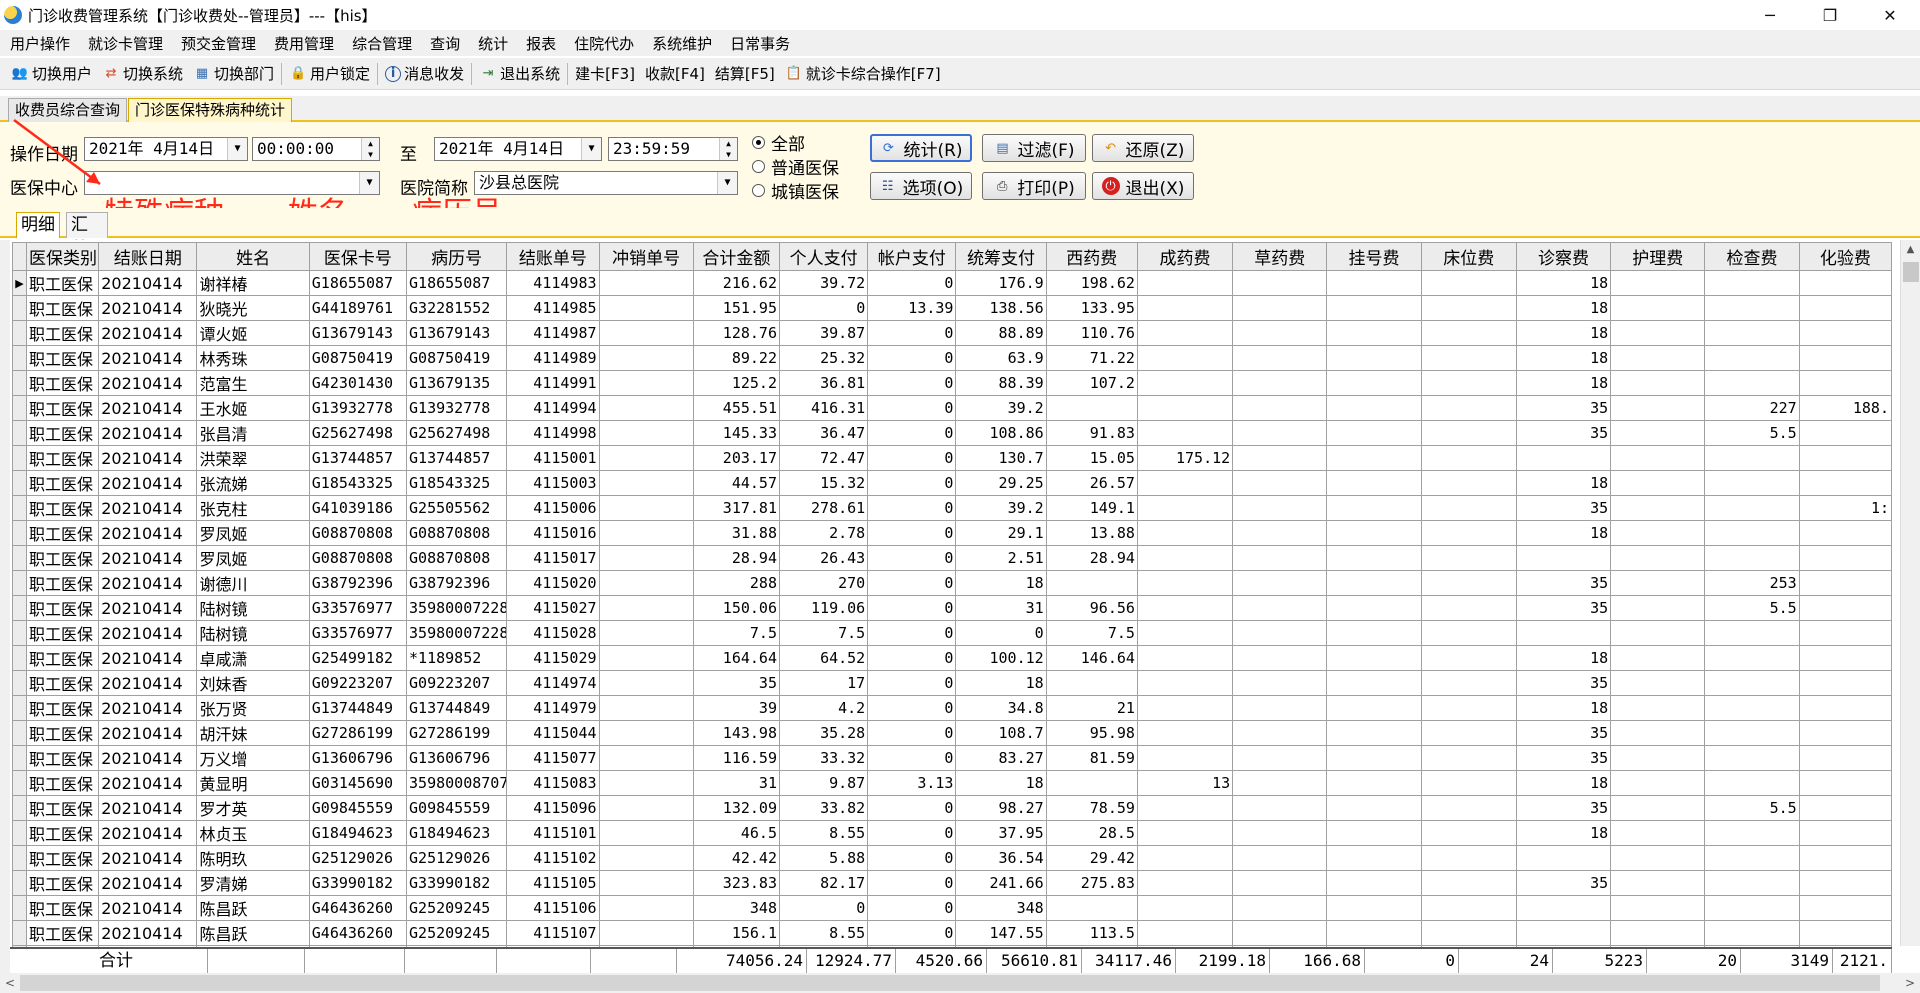 This screenshot has height=993, width=1920. Describe the element at coordinates (675, 74) in the screenshot. I see `collect-payment-button: 收款[F4]` at that location.